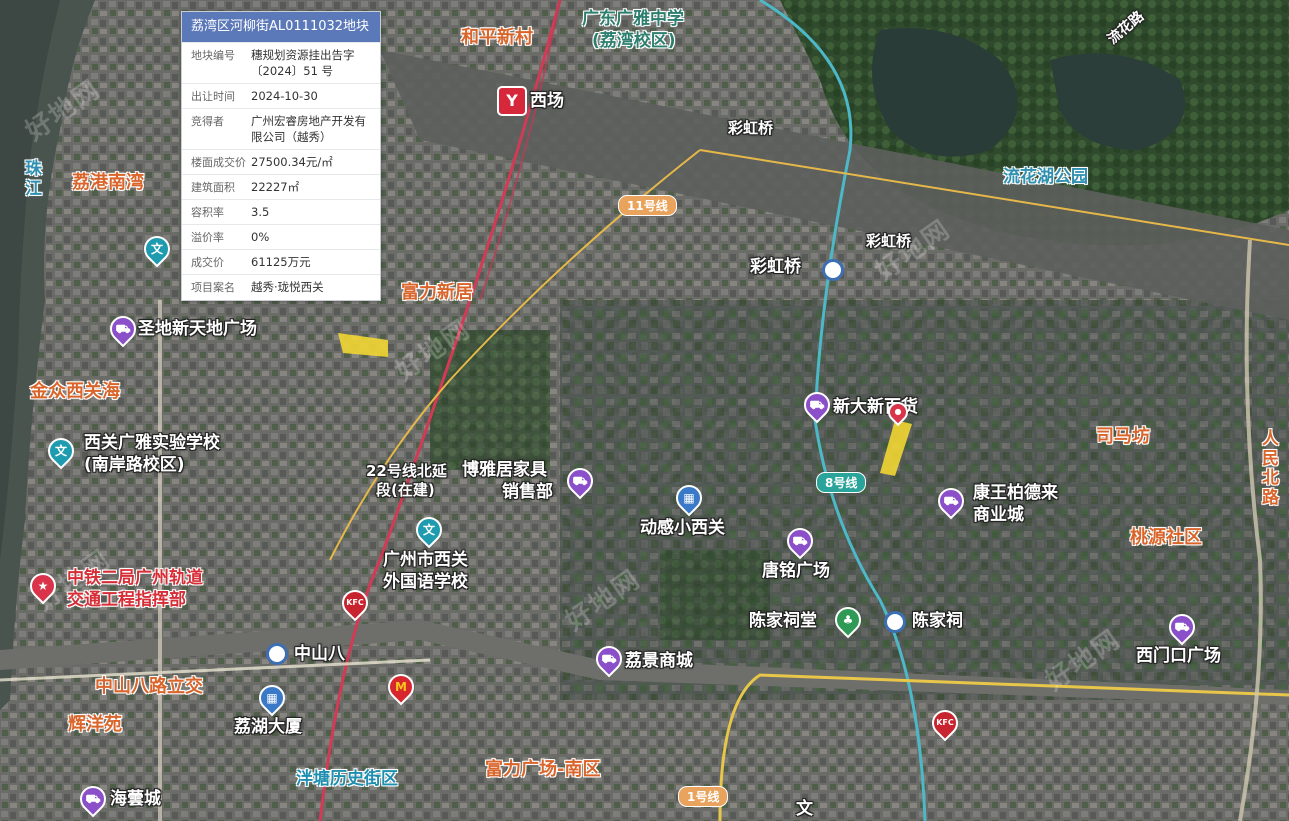 This screenshot has height=821, width=1289. I want to click on label-waiguoyu: 广州市西关, so click(425, 560).